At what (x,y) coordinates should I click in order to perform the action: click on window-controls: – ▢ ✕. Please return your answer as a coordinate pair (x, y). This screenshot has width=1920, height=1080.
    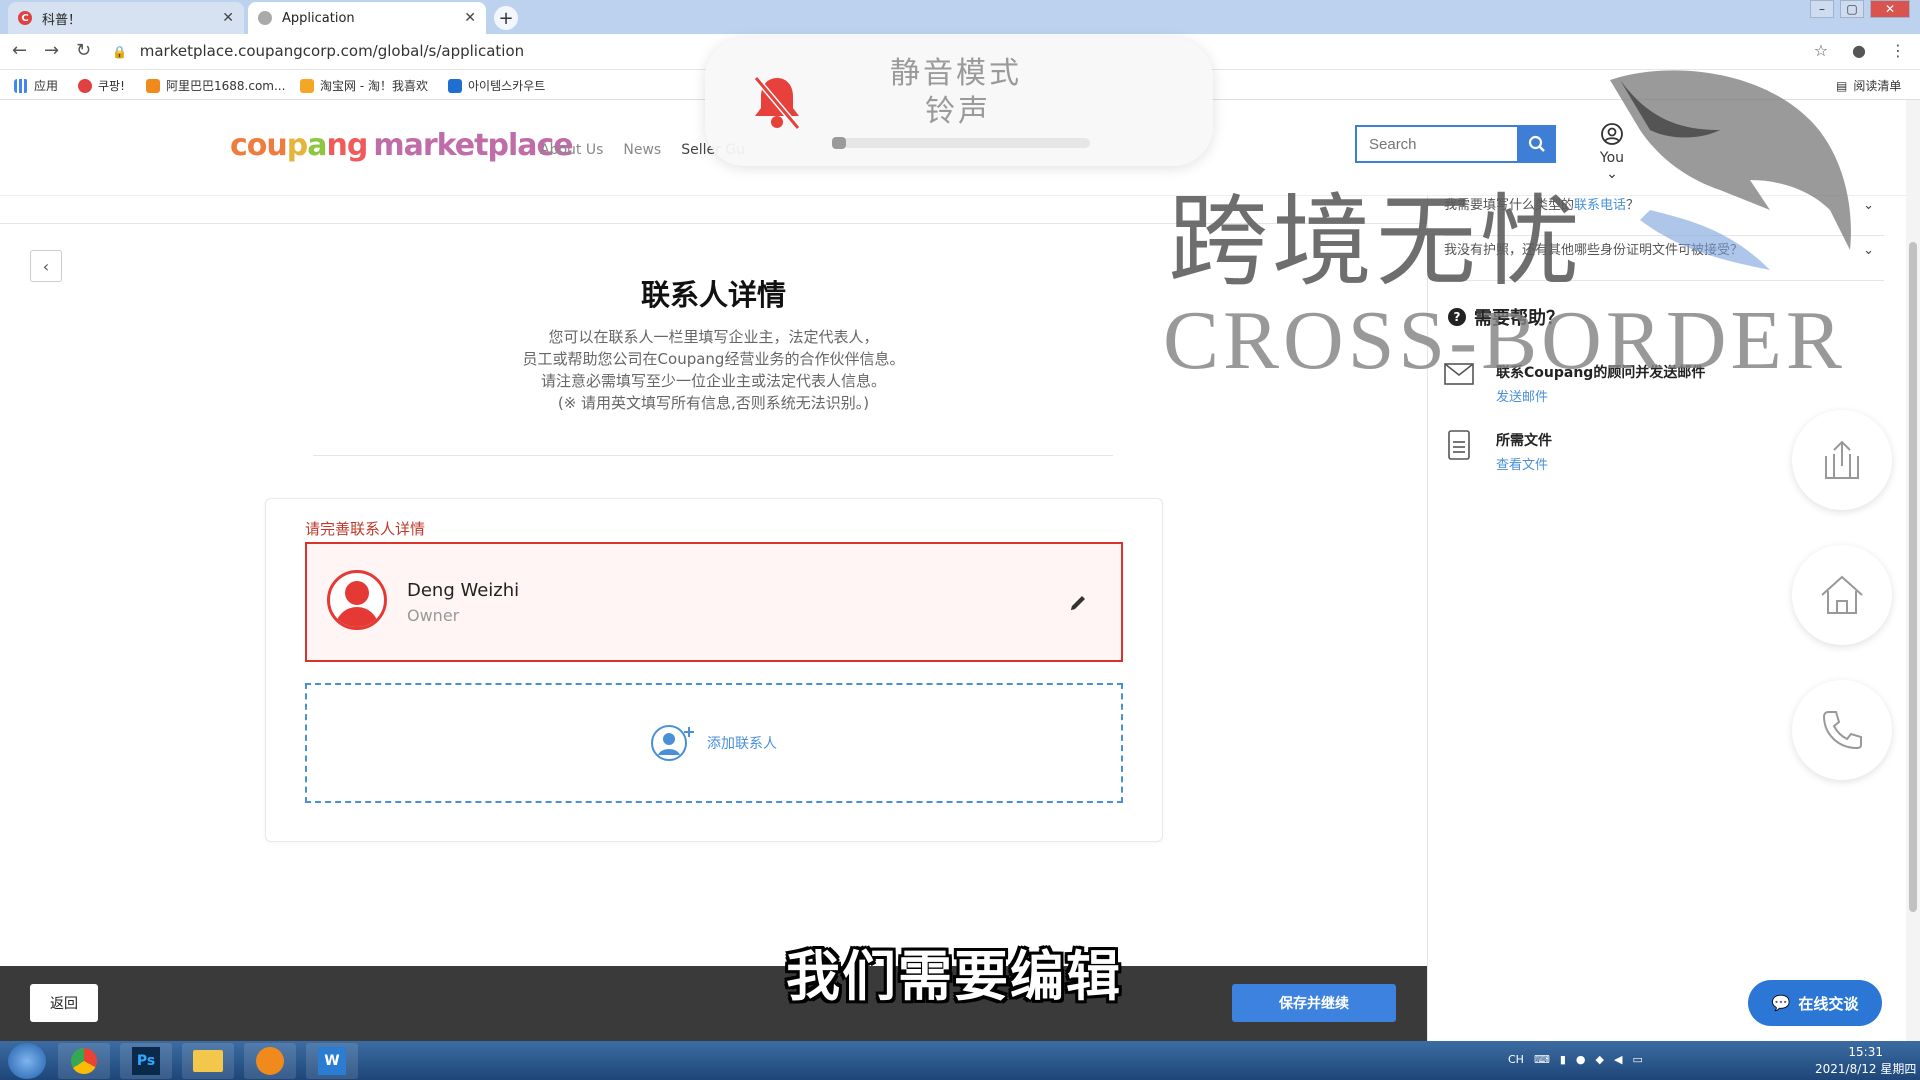
    Looking at the image, I should click on (1860, 9).